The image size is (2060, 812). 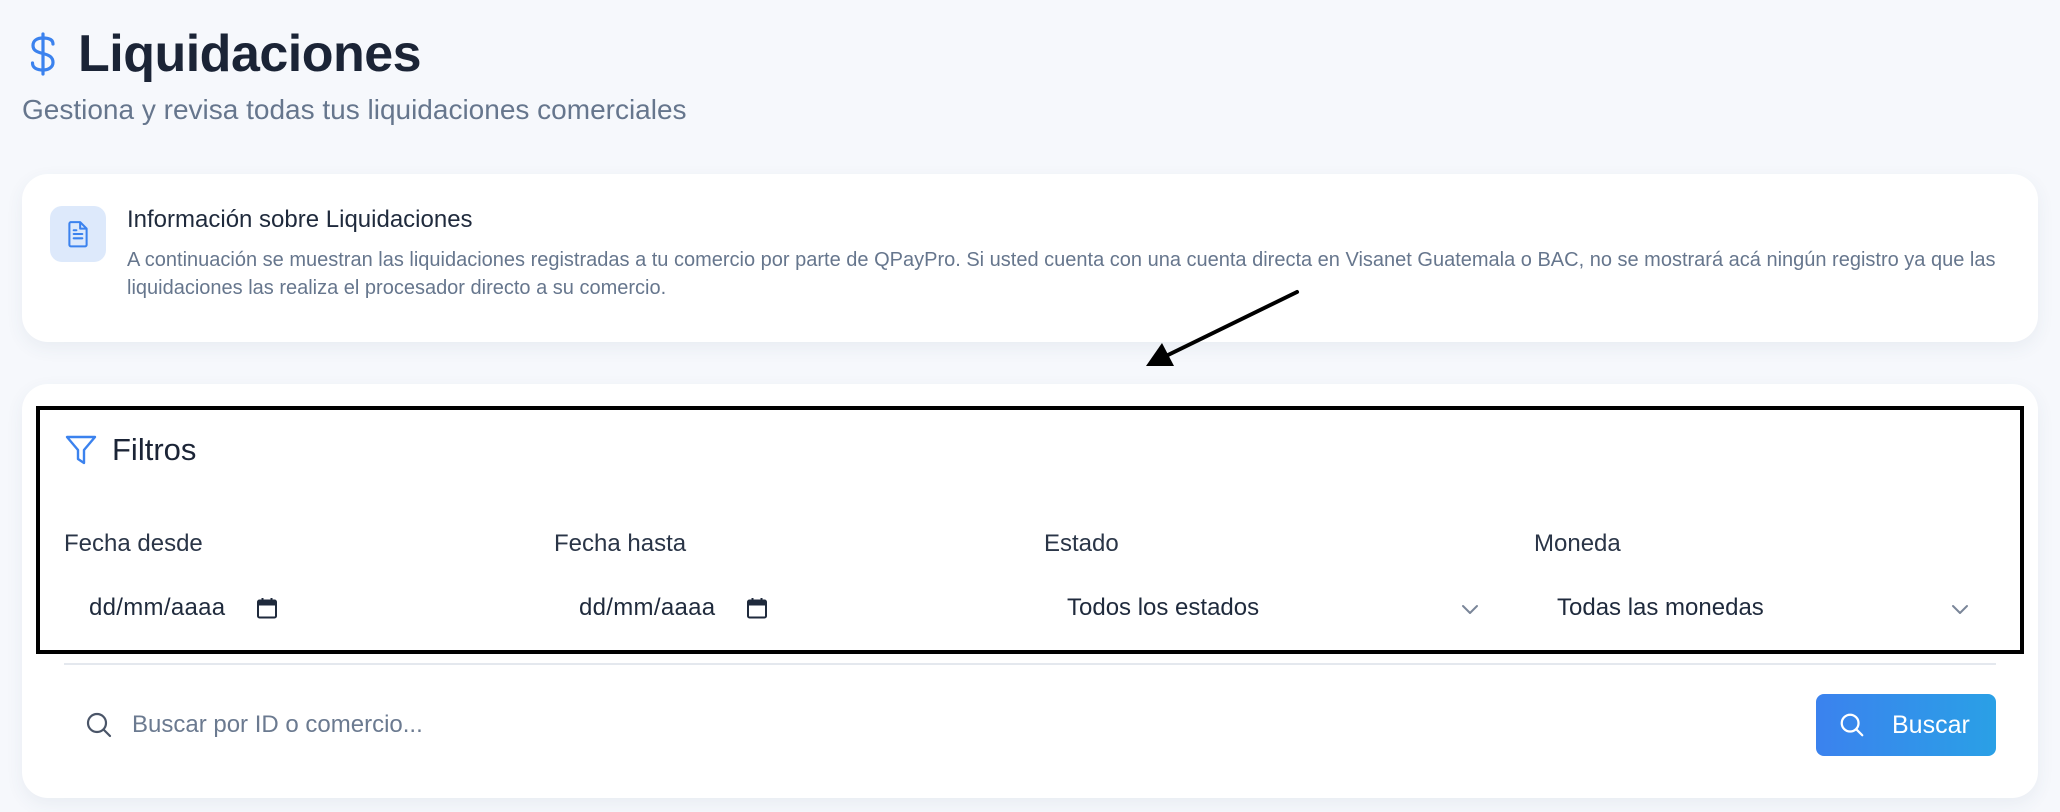 What do you see at coordinates (620, 543) in the screenshot?
I see `fecha-hasta-label: Fecha hasta` at bounding box center [620, 543].